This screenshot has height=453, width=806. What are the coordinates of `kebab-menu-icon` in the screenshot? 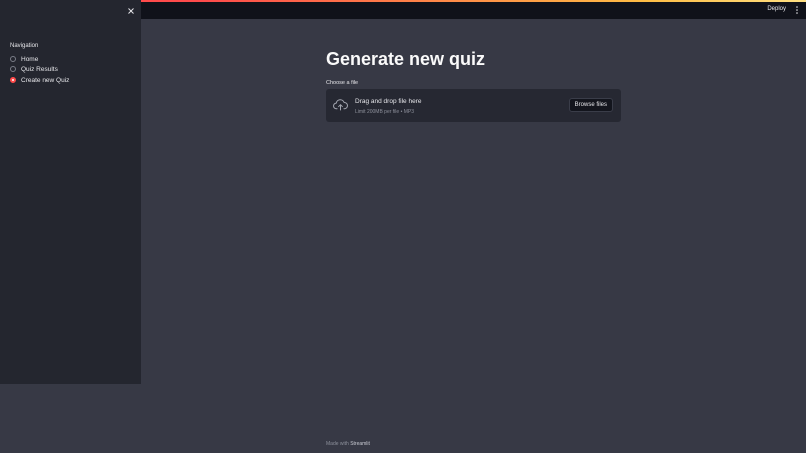 It's located at (797, 10).